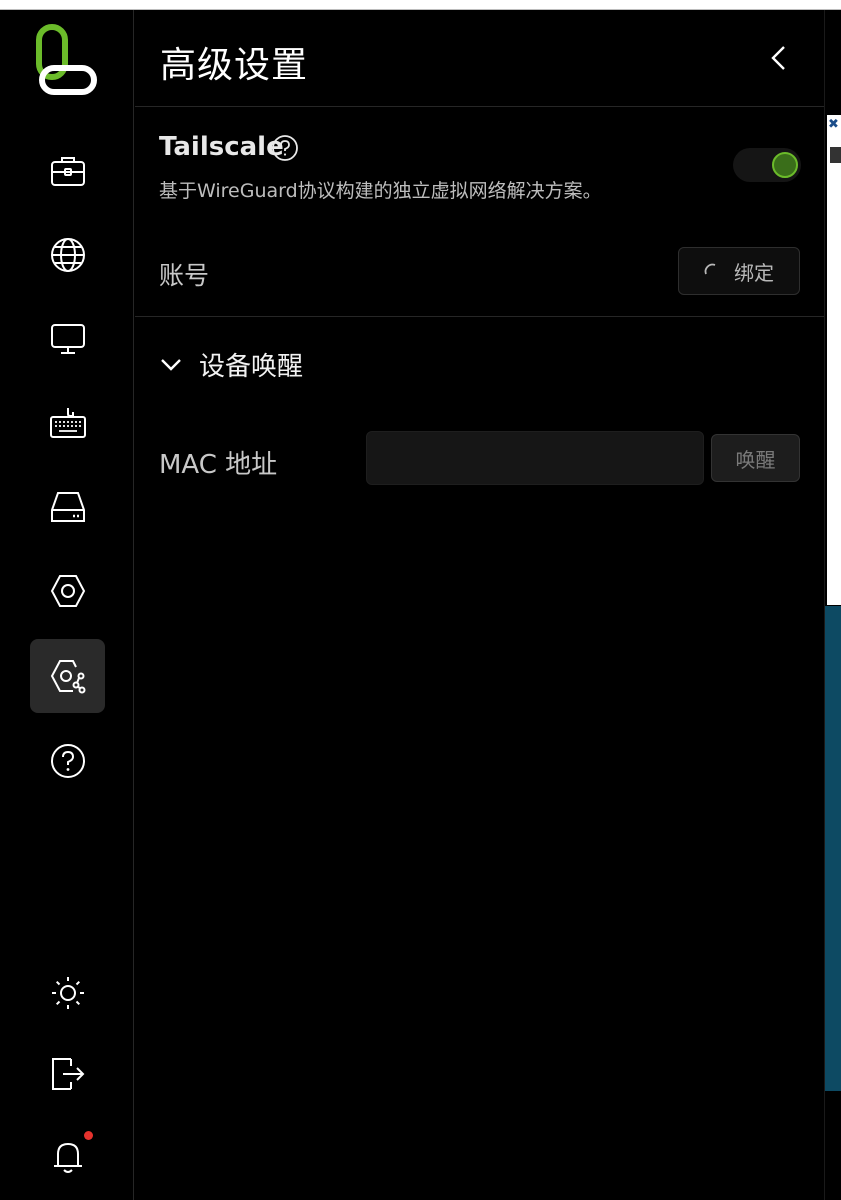 The image size is (841, 1200). Describe the element at coordinates (767, 165) in the screenshot. I see `tailscale-toggle` at that location.